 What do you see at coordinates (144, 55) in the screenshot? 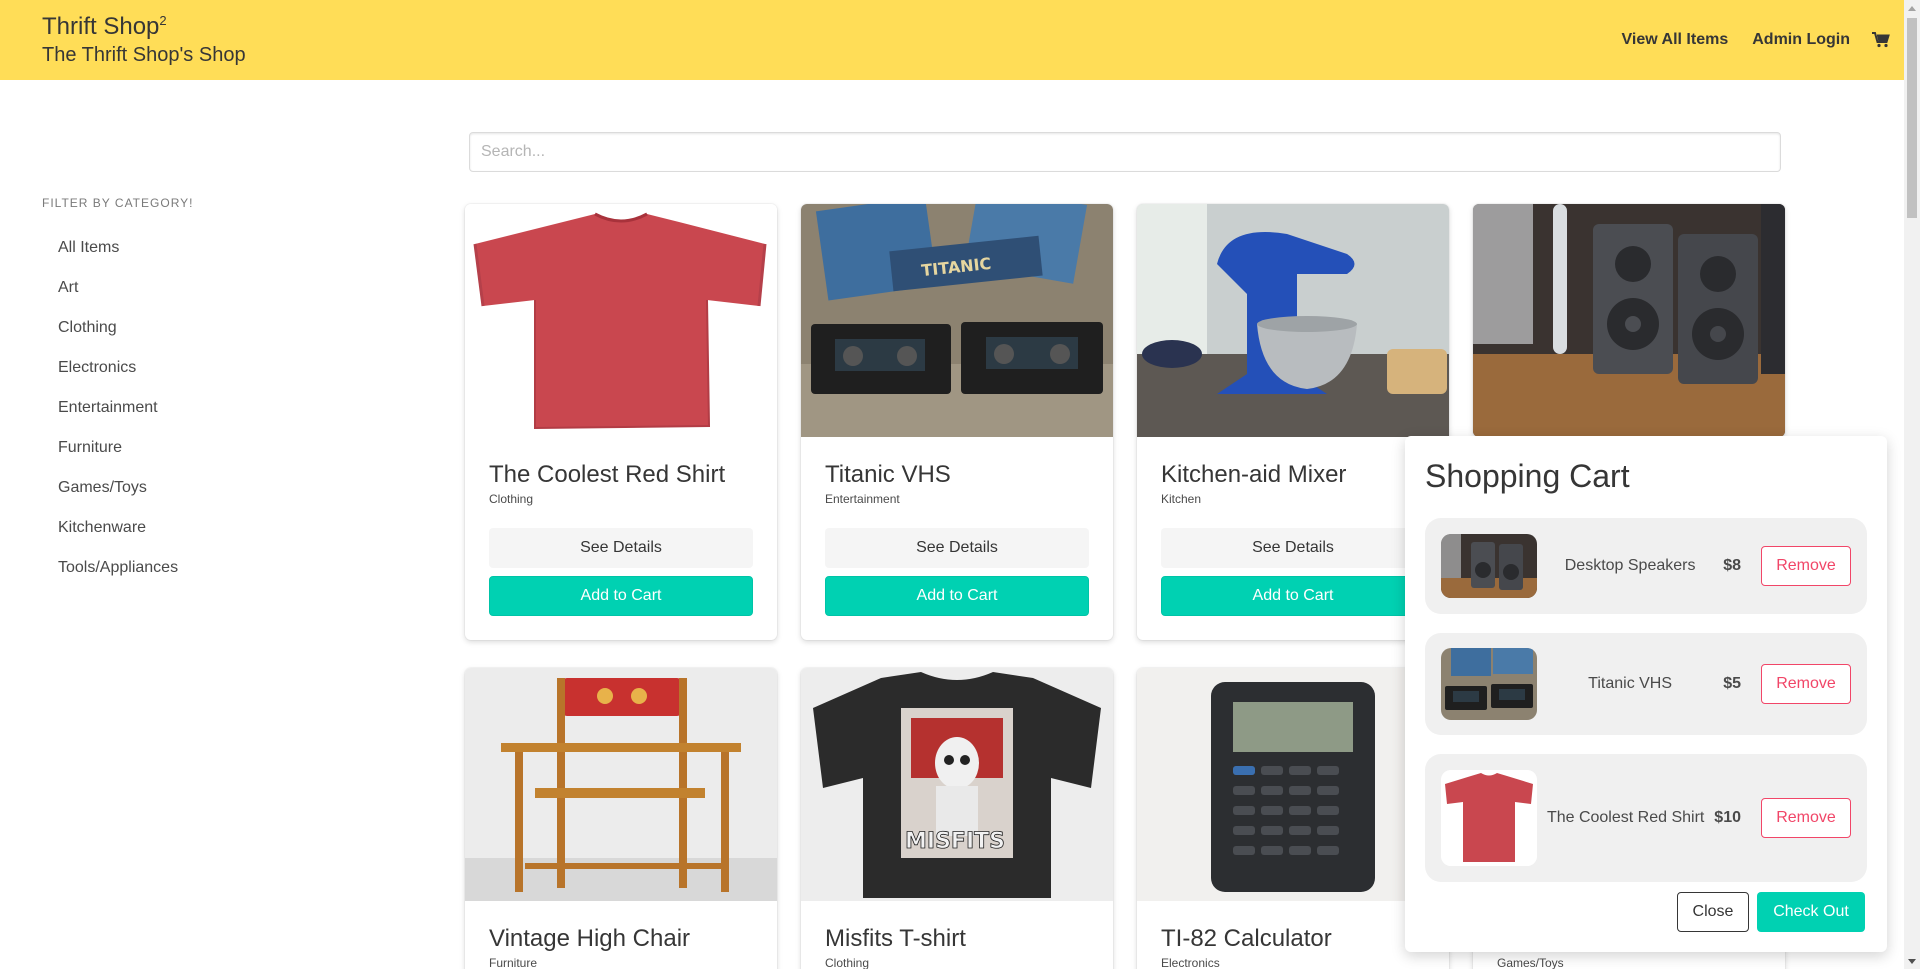
I see `brand-subtitle: The Thrift Shop's Shop` at bounding box center [144, 55].